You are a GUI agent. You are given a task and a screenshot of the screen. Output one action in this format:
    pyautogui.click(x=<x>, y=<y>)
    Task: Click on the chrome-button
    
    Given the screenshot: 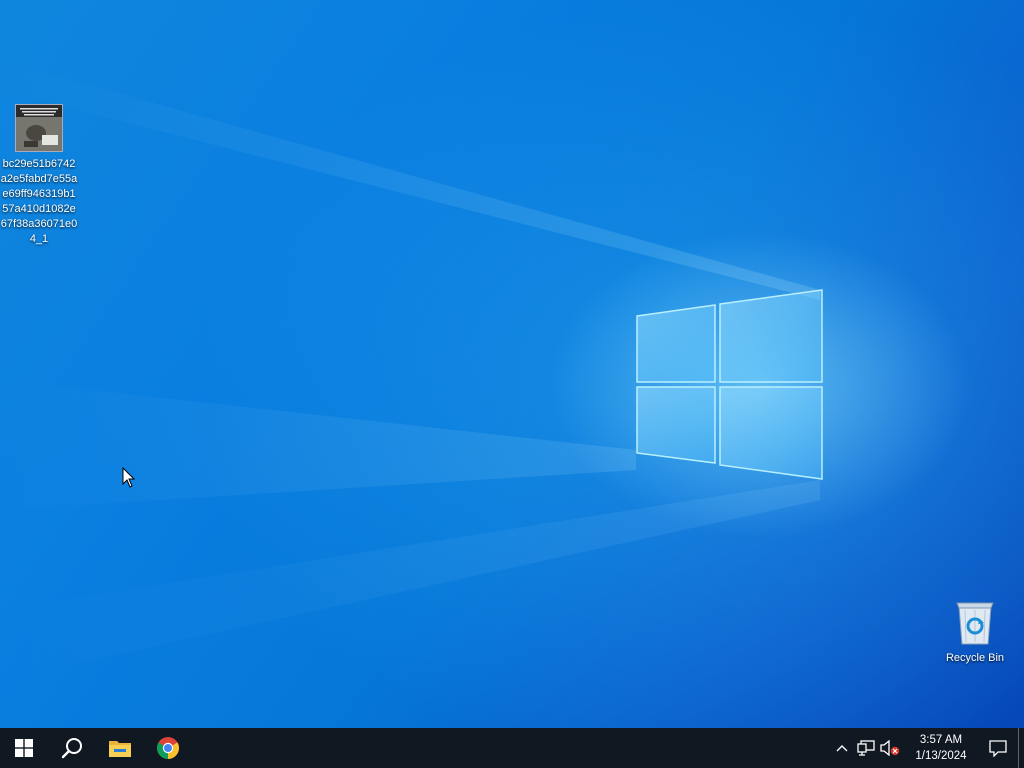 What is the action you would take?
    pyautogui.click(x=168, y=748)
    